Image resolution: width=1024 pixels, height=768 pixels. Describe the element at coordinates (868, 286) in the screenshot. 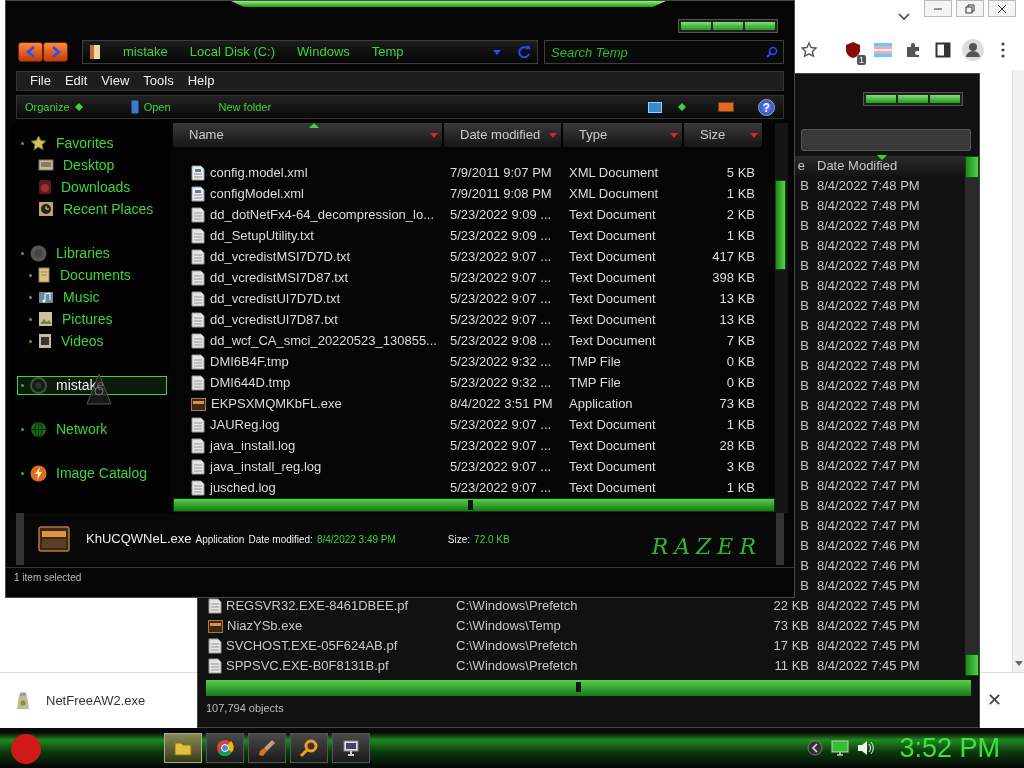

I see `date-modified: 8/4/2022 7:48 PM` at that location.